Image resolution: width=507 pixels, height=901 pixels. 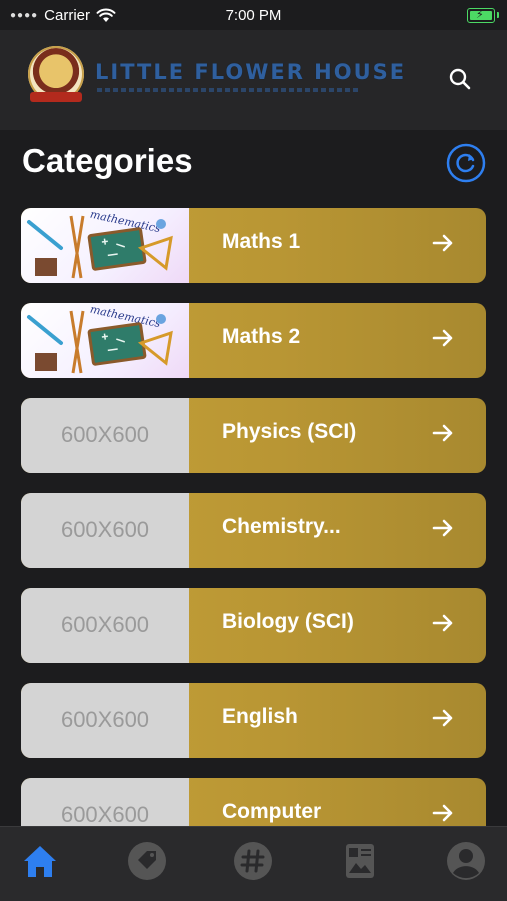 What do you see at coordinates (253, 861) in the screenshot?
I see `hashtag-icon` at bounding box center [253, 861].